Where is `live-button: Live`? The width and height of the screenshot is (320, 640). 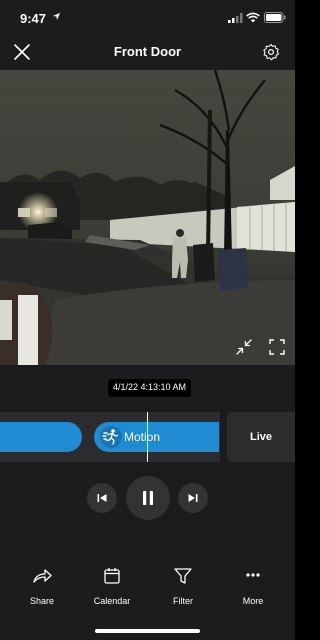 live-button: Live is located at coordinates (261, 437).